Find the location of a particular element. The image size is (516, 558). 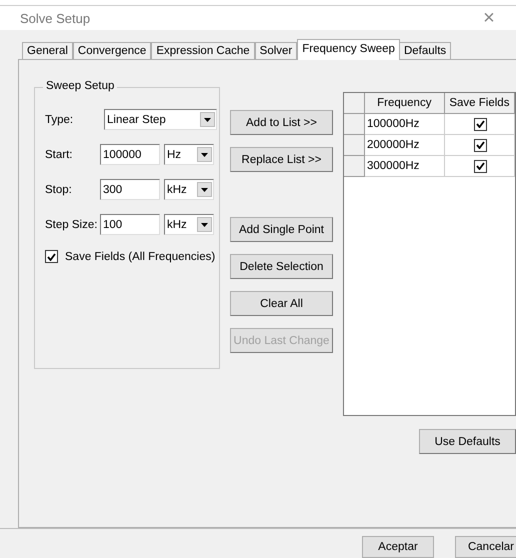

field-label: Step Size: is located at coordinates (71, 224).